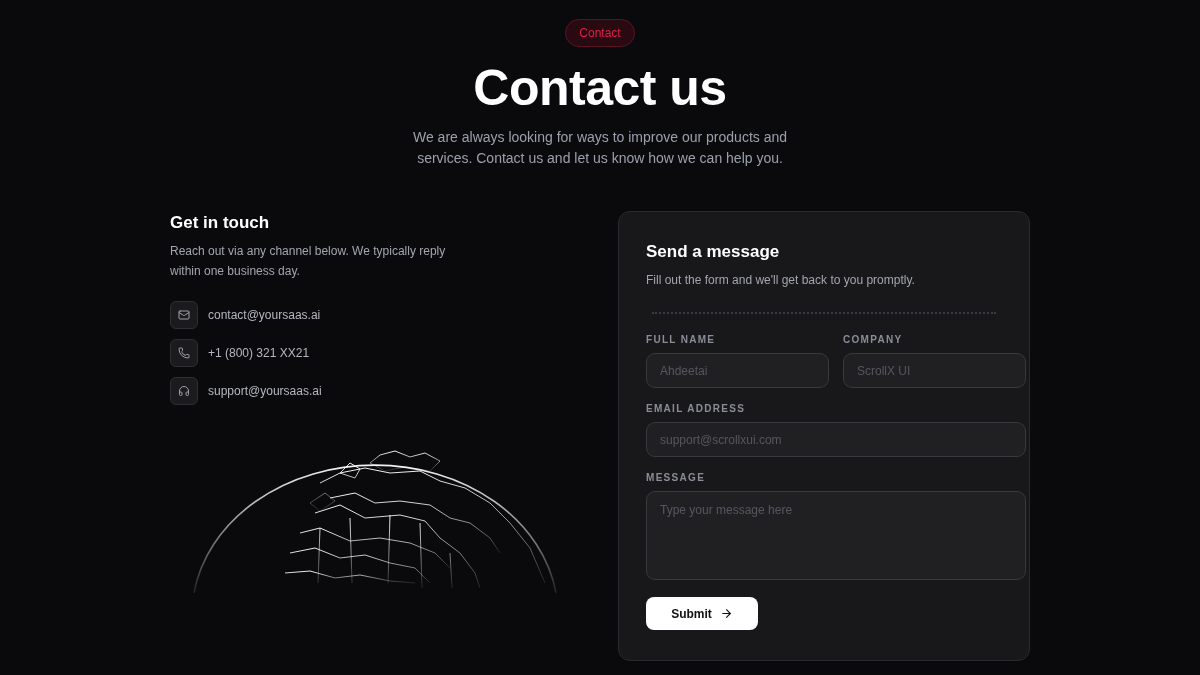 This screenshot has height=675, width=1200. I want to click on input-field: support@scrollxui.com, so click(836, 439).